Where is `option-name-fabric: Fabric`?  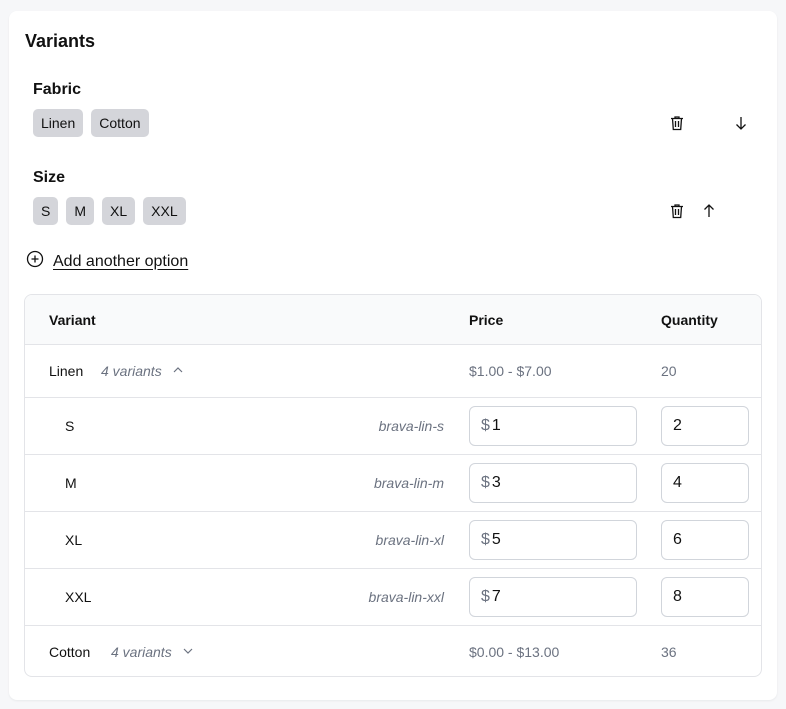
option-name-fabric: Fabric is located at coordinates (57, 89).